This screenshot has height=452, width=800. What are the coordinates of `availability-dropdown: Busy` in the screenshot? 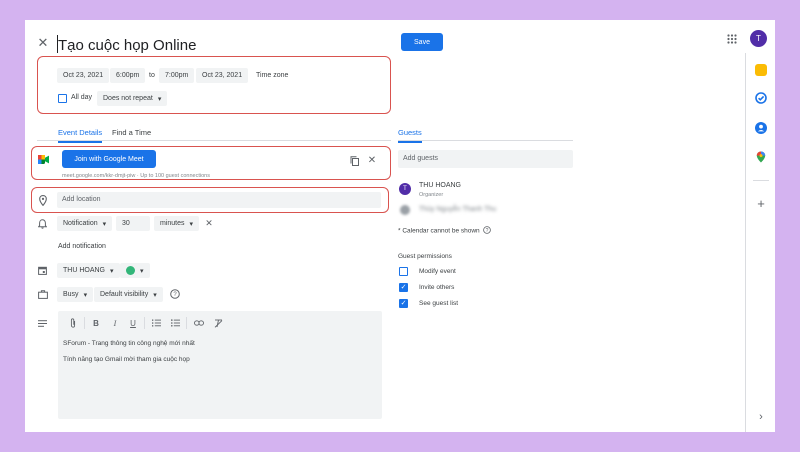 It's located at (75, 294).